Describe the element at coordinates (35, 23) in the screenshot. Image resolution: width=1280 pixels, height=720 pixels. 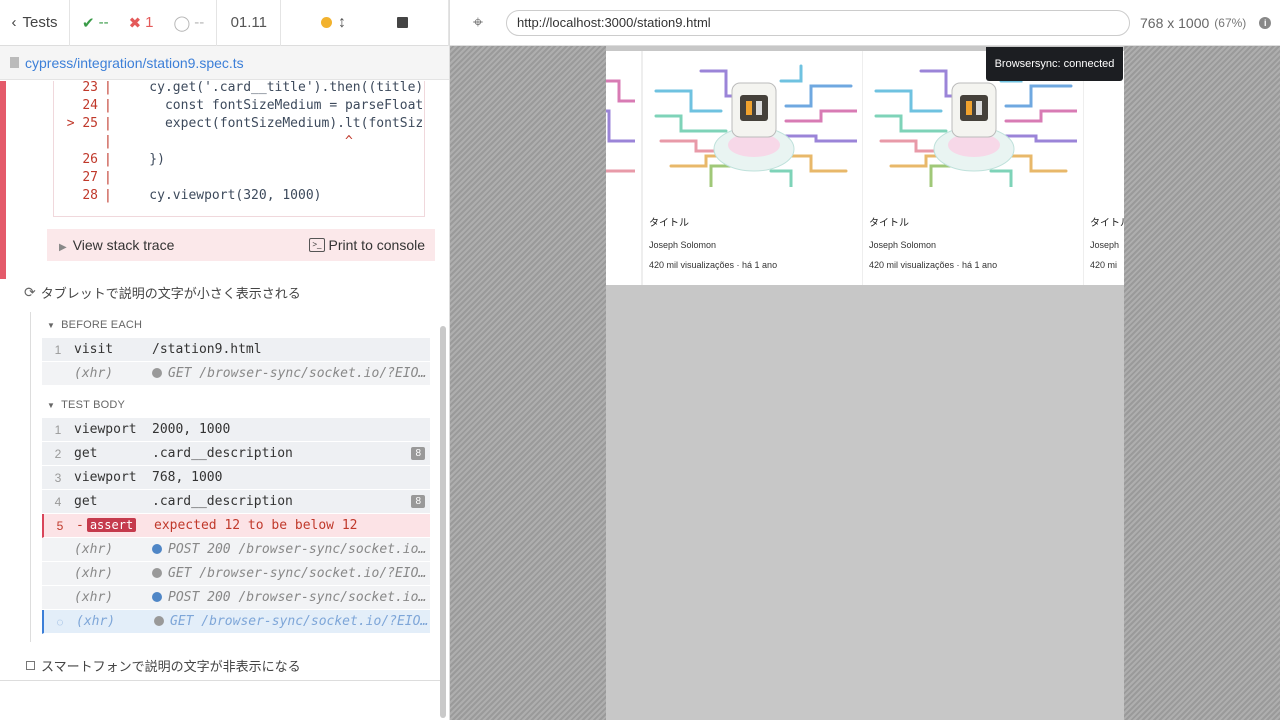
I see `tests-button: ‹ Tests` at that location.